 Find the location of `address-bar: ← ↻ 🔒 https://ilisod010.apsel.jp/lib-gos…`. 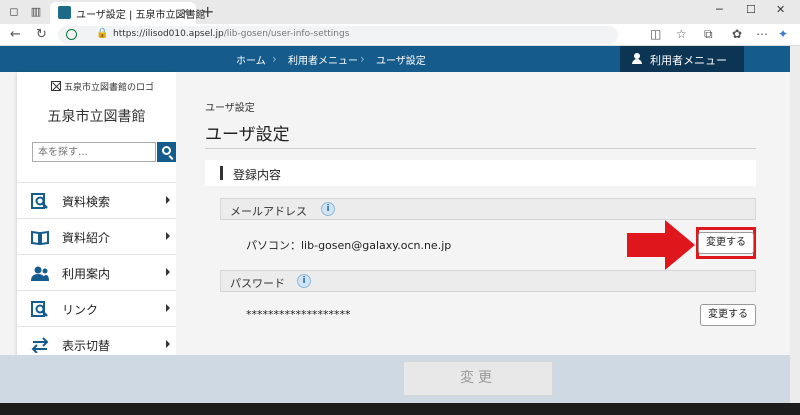

address-bar: ← ↻ 🔒 https://ilisod010.apsel.jp/lib-gos… is located at coordinates (400, 35).